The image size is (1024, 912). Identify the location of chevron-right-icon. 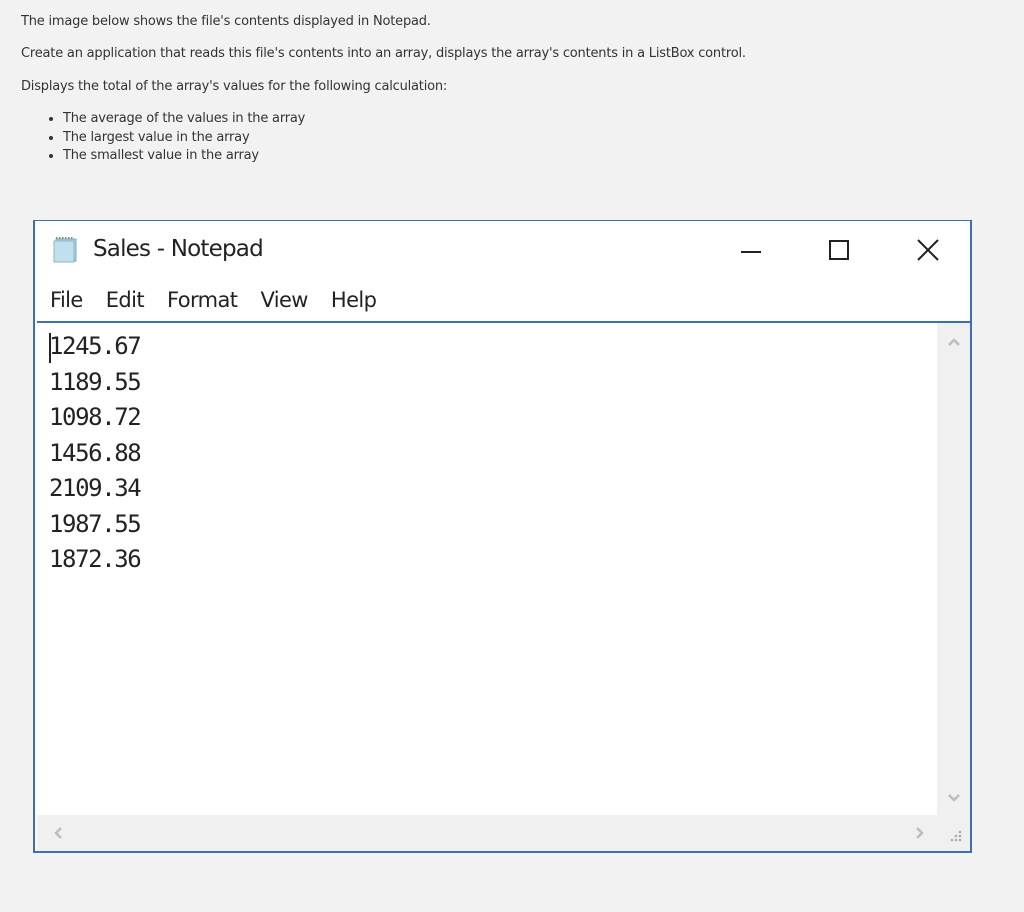
(920, 833).